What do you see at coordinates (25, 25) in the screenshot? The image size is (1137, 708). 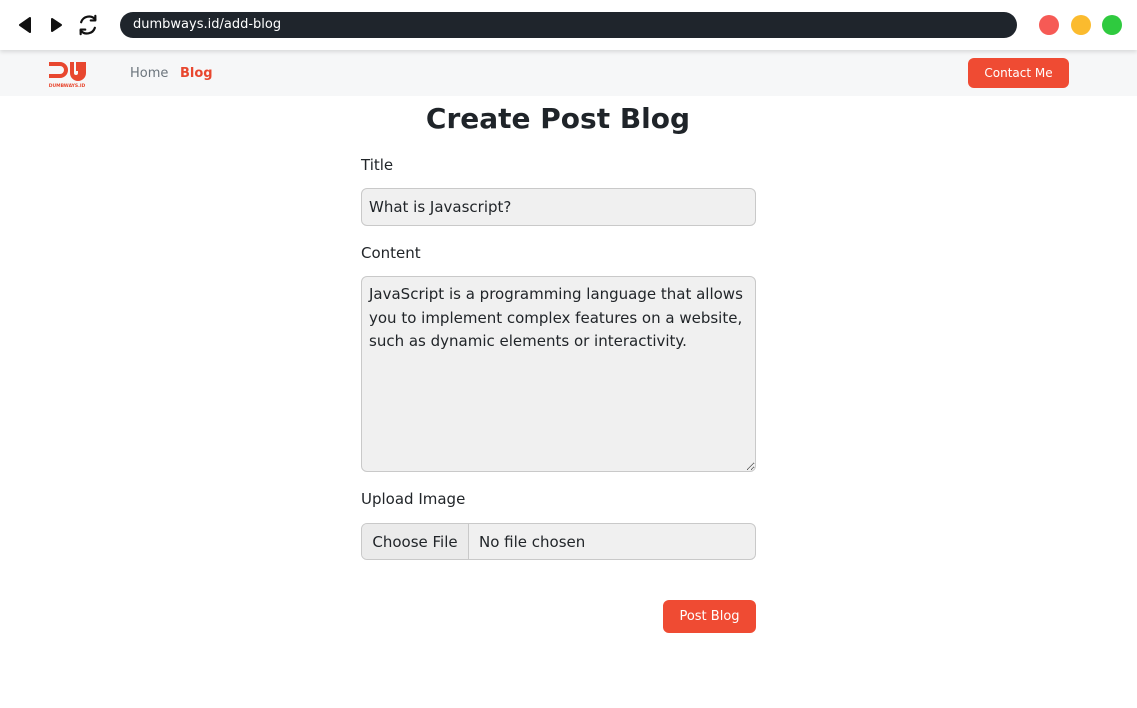 I see `back-icon` at bounding box center [25, 25].